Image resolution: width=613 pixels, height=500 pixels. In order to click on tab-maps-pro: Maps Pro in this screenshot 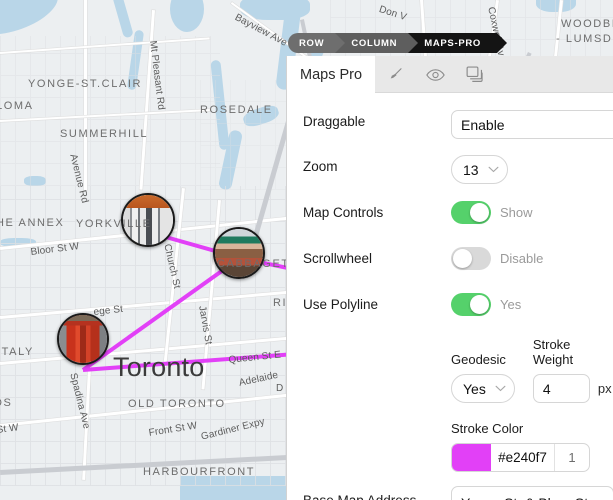, I will do `click(331, 74)`.